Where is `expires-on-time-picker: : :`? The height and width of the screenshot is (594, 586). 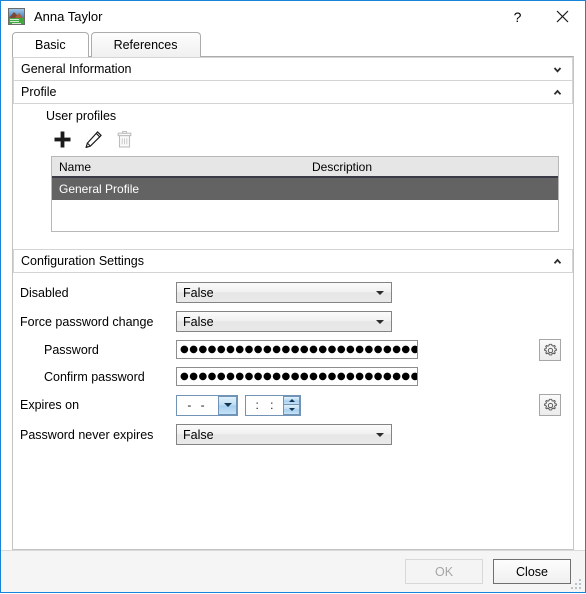 expires-on-time-picker: : : is located at coordinates (273, 405).